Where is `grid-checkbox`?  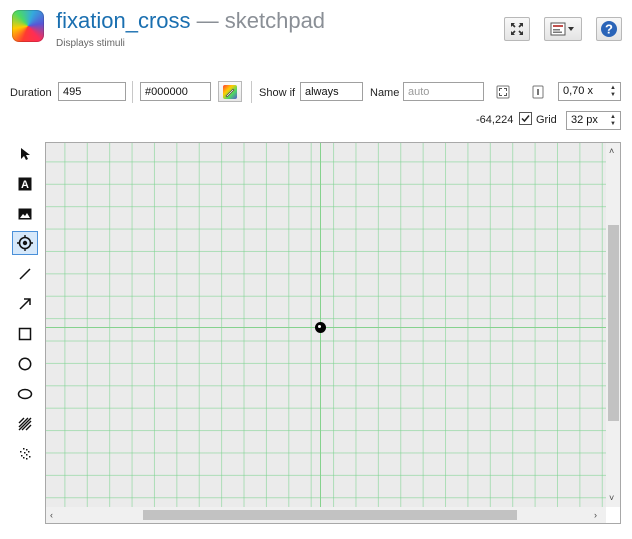
grid-checkbox is located at coordinates (525, 118).